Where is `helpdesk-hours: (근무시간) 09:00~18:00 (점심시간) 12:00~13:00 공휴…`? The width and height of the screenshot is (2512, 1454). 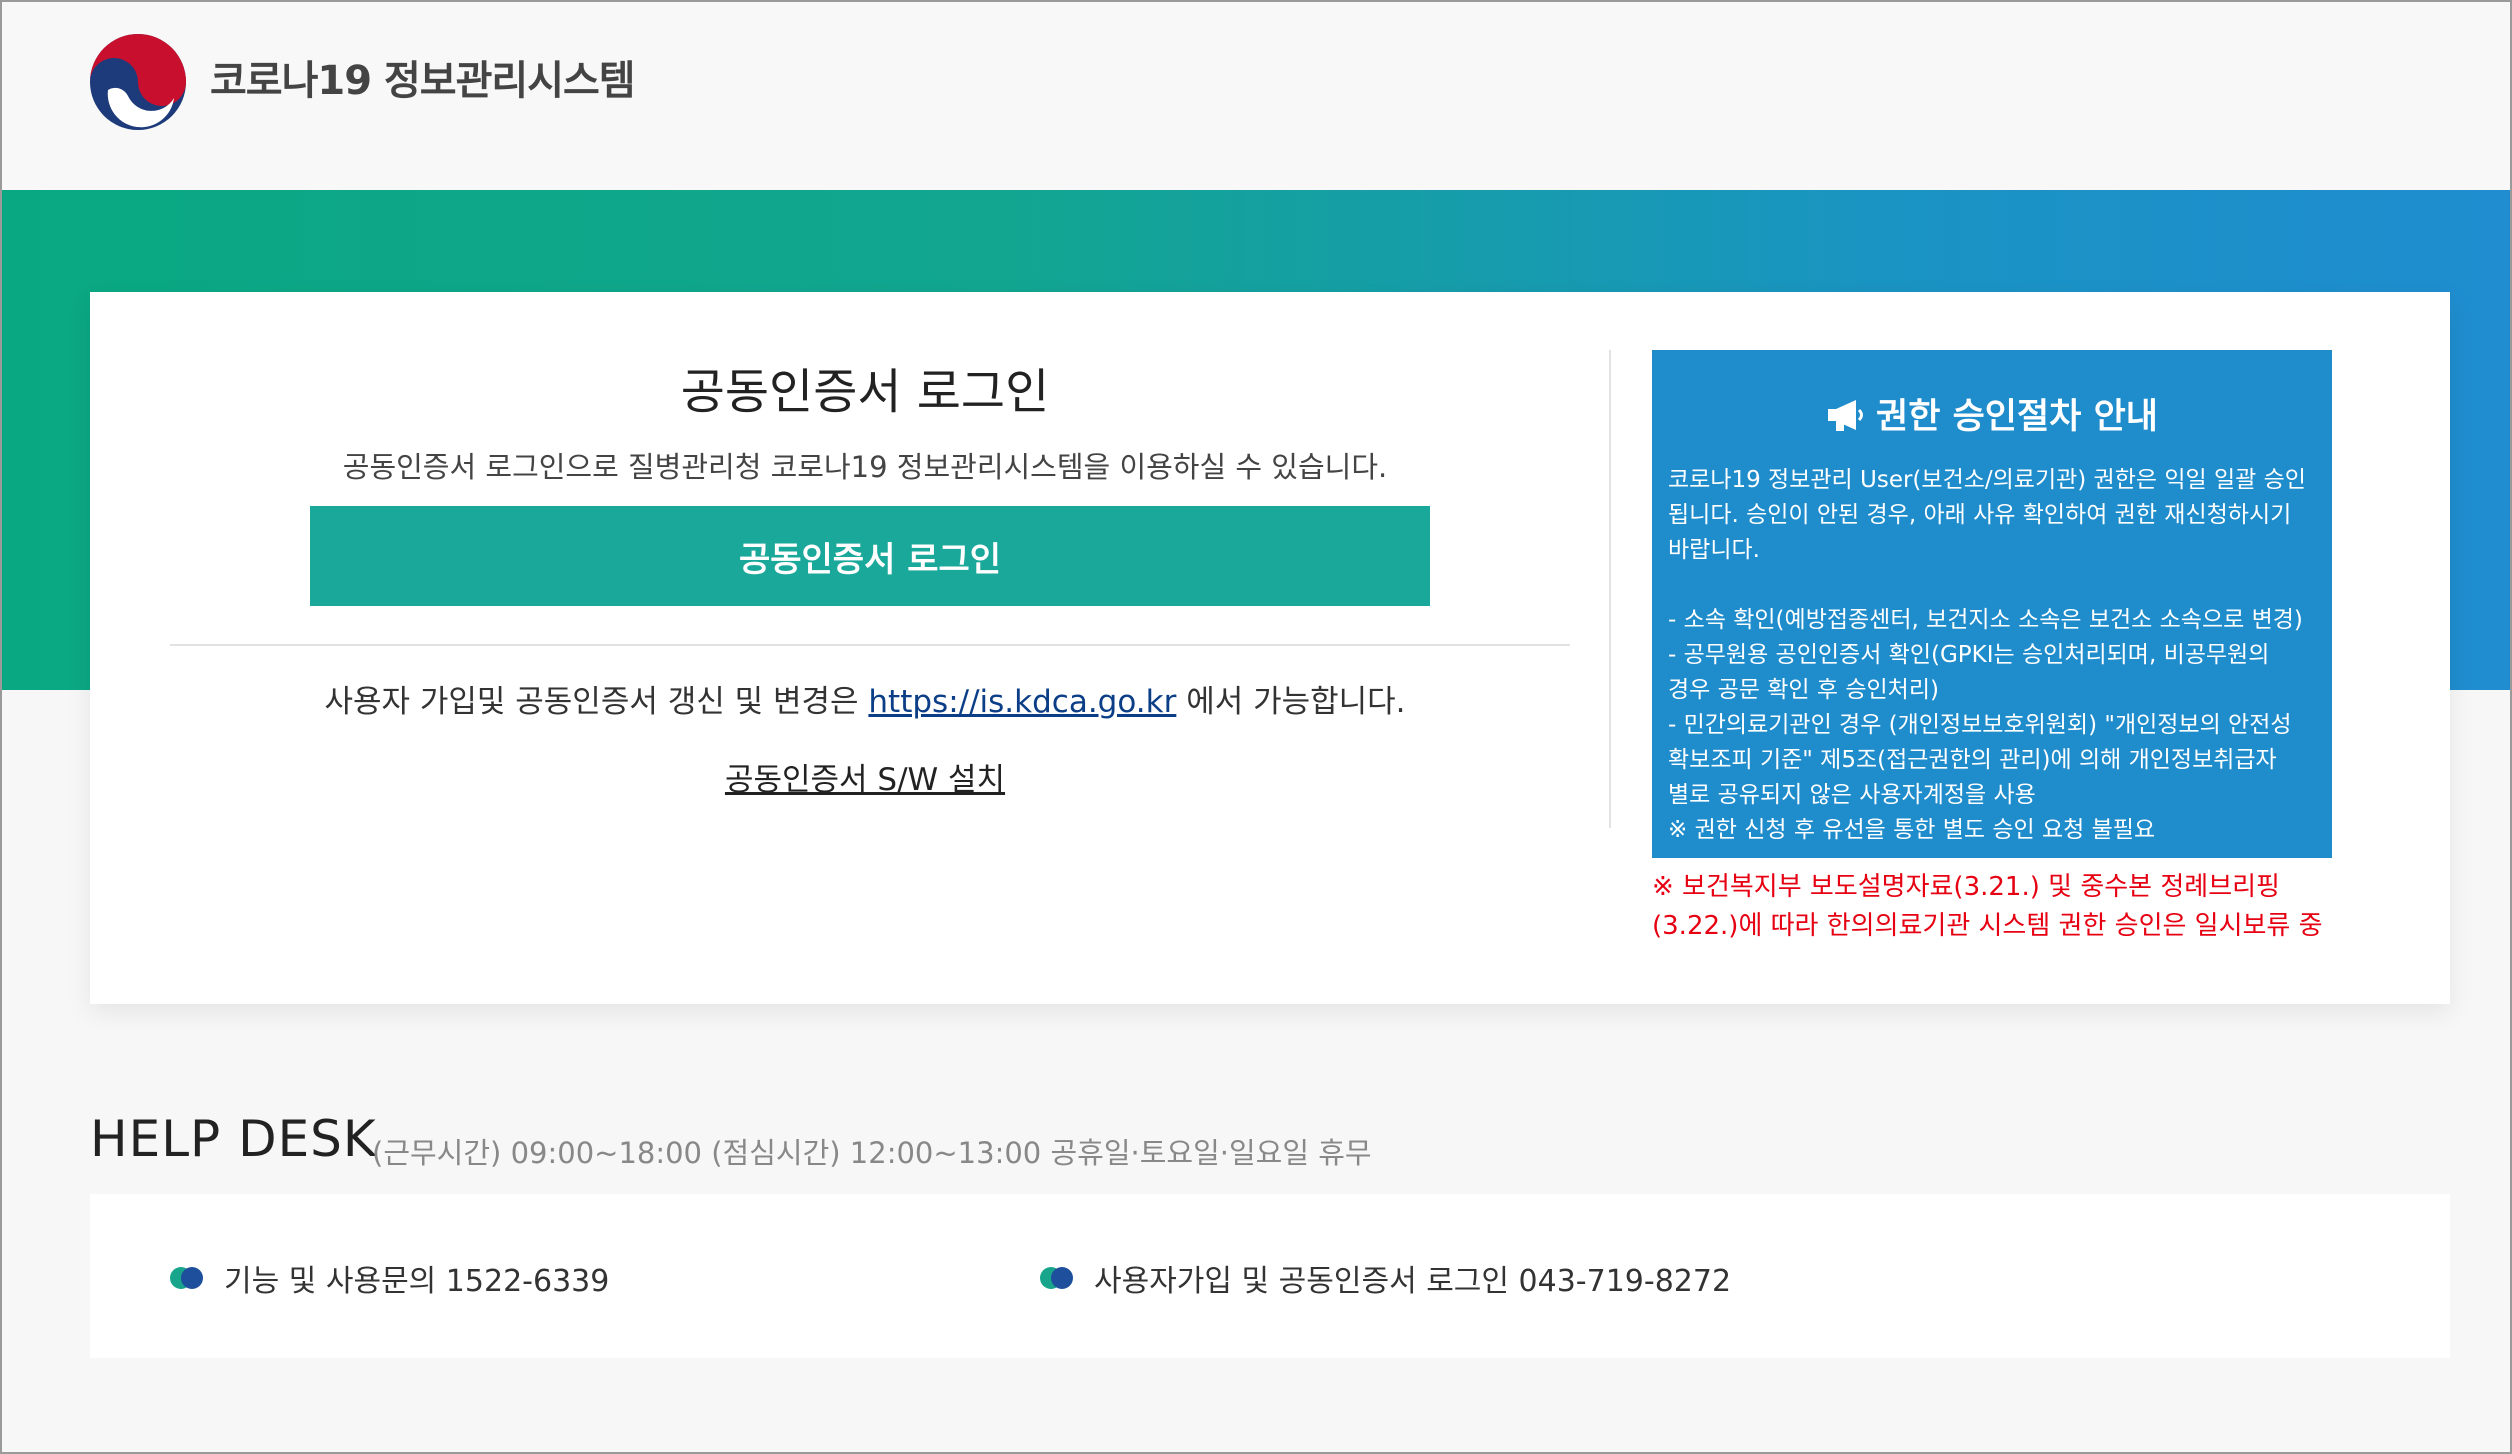
helpdesk-hours: (근무시간) 09:00~18:00 (점심시간) 12:00~13:00 공휴… is located at coordinates (872, 1153).